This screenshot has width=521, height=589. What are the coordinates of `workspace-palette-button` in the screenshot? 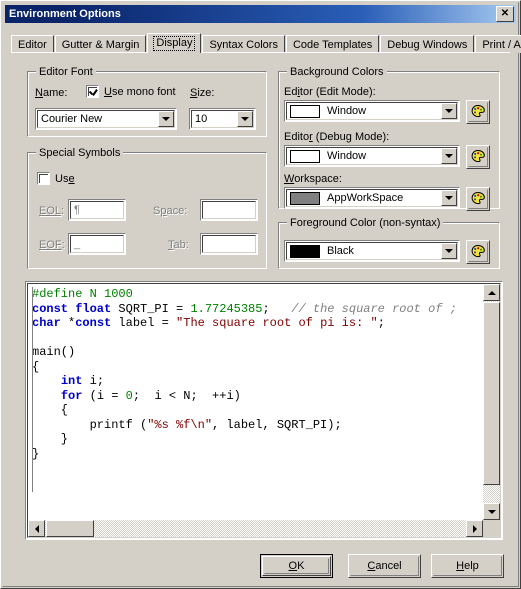 It's located at (478, 199).